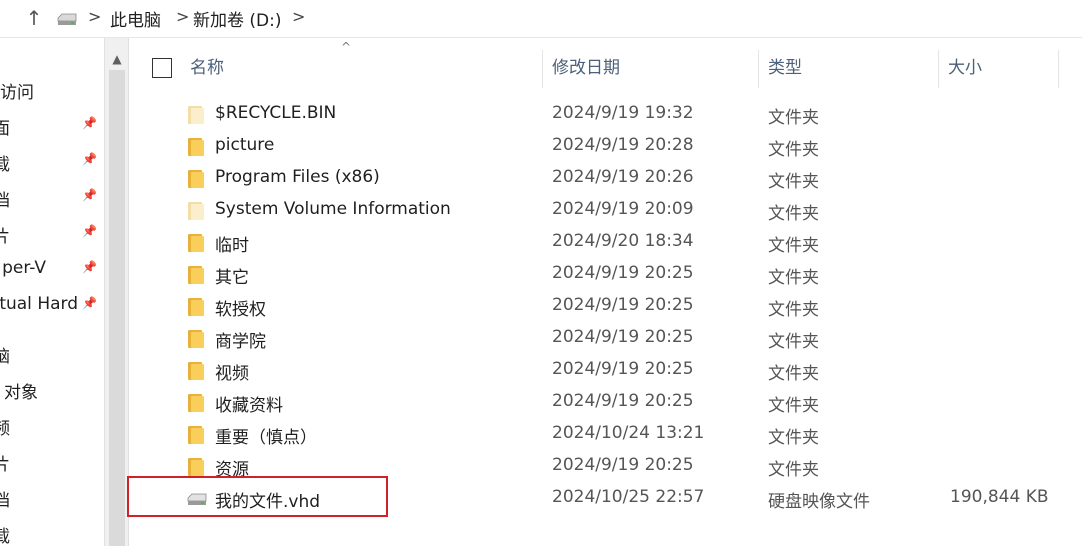 This screenshot has width=1082, height=546. What do you see at coordinates (232, 374) in the screenshot?
I see `file-name: 视频` at bounding box center [232, 374].